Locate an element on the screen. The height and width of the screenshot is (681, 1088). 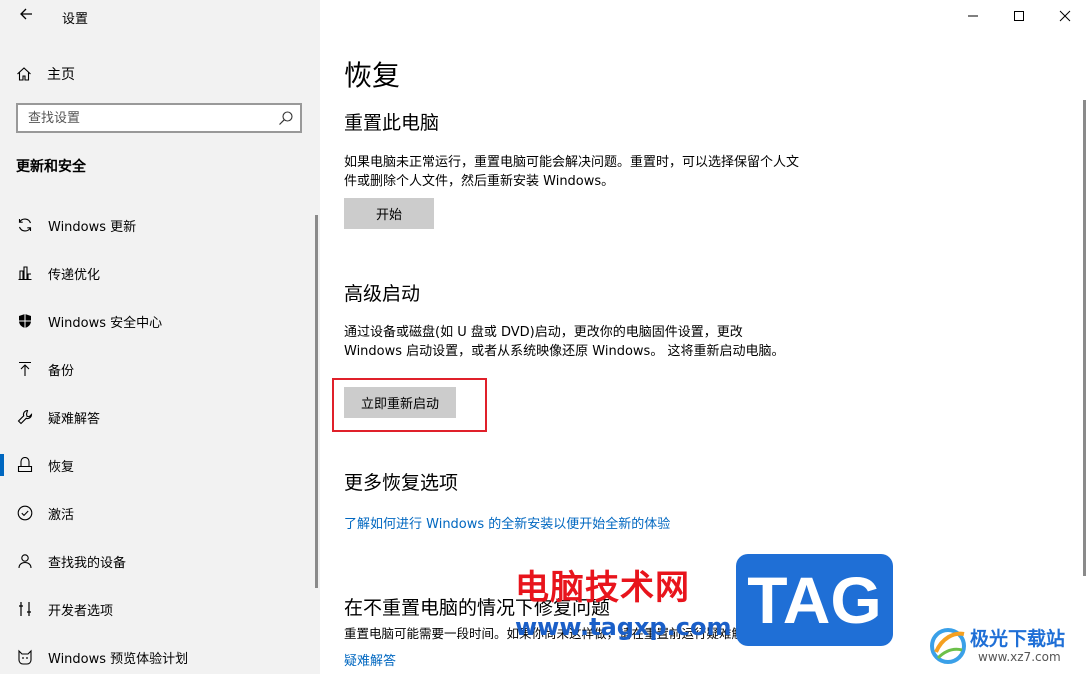
home-nav-item: 主页 is located at coordinates (45, 74).